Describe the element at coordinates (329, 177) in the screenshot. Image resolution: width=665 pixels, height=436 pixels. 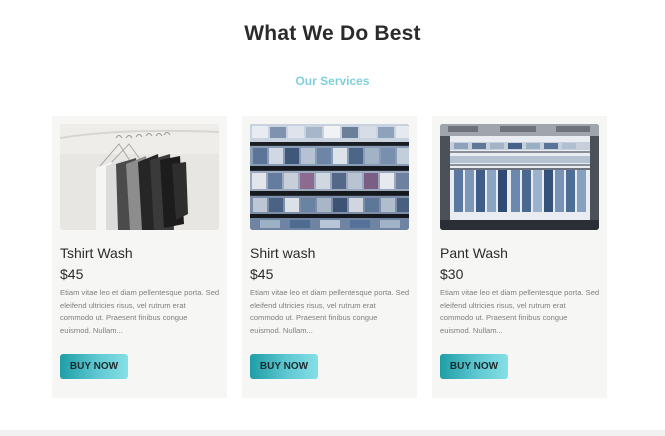
I see `folded-shirts-on-shelves-photo` at that location.